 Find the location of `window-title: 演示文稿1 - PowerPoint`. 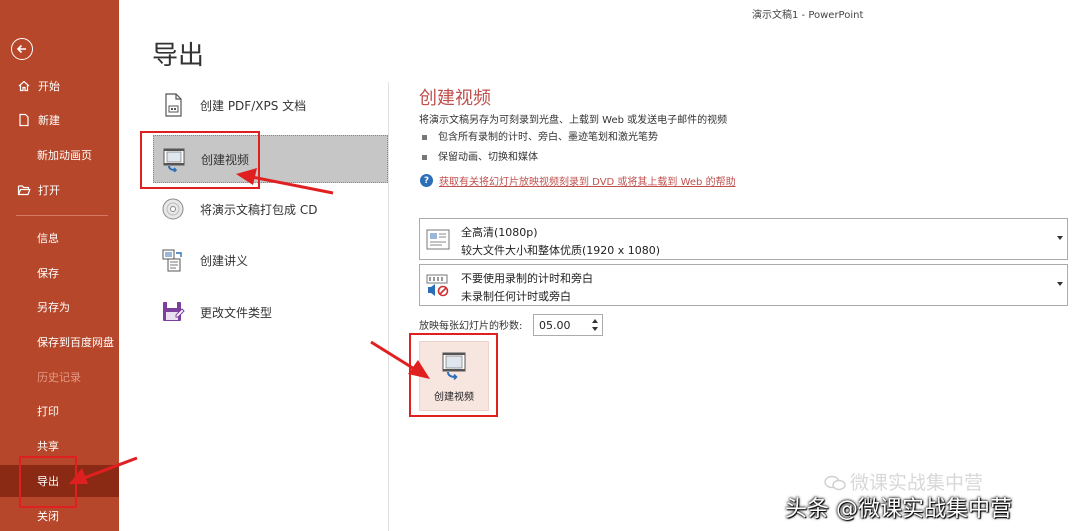

window-title: 演示文稿1 - PowerPoint is located at coordinates (808, 15).